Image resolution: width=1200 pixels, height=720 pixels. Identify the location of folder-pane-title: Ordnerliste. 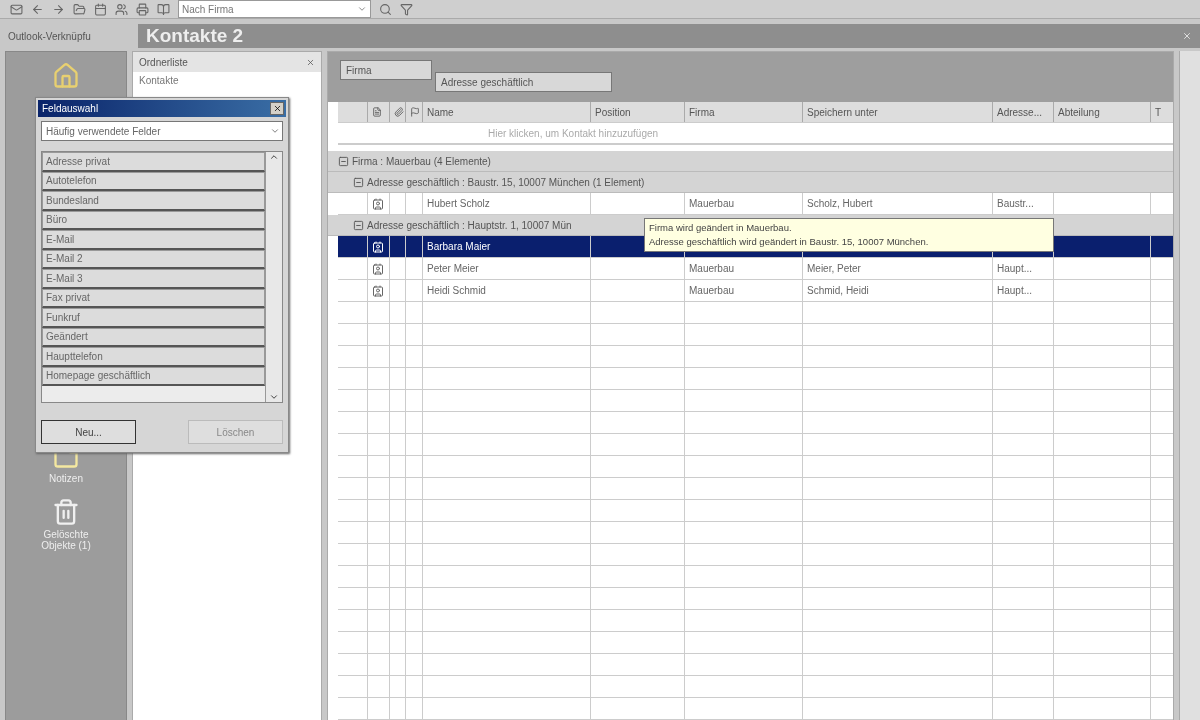
(163, 62).